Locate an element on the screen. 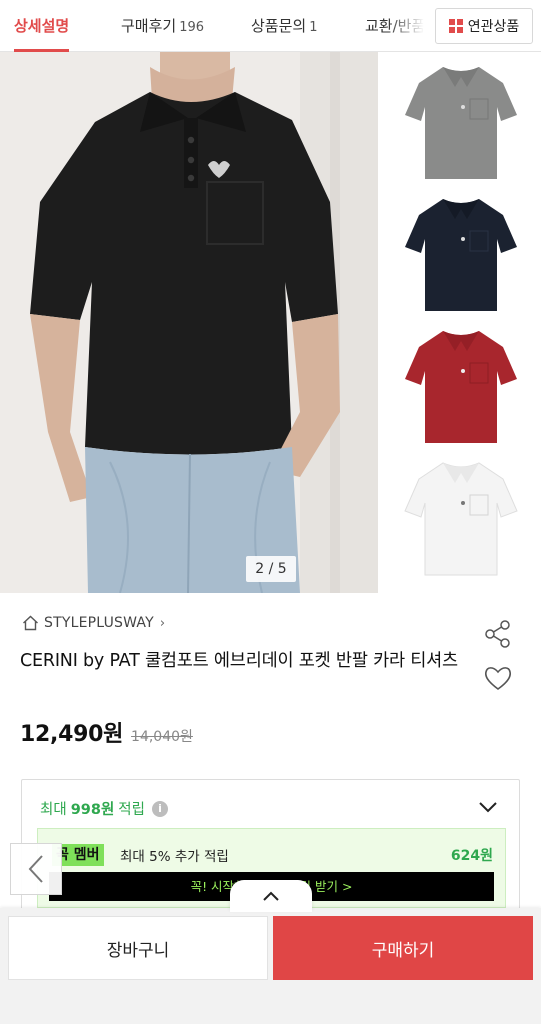 This screenshot has height=1024, width=541. price-row: 12,490원 14,040원 is located at coordinates (106, 732).